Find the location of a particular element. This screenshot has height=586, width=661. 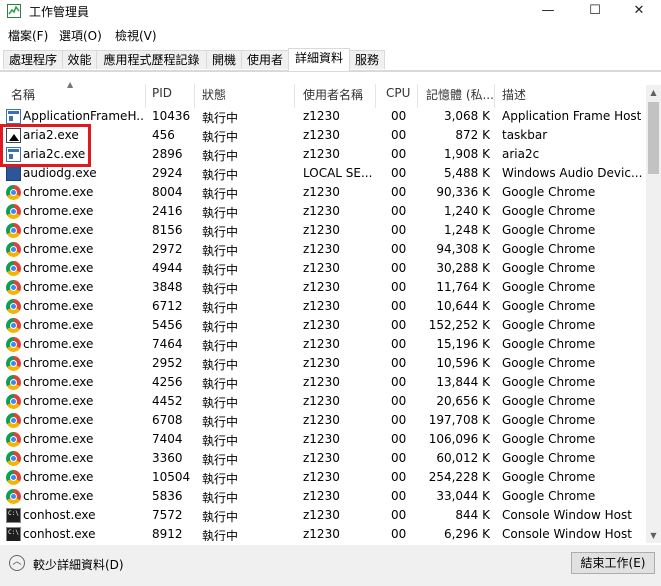

tab-processes: 處理程序 is located at coordinates (33, 59).